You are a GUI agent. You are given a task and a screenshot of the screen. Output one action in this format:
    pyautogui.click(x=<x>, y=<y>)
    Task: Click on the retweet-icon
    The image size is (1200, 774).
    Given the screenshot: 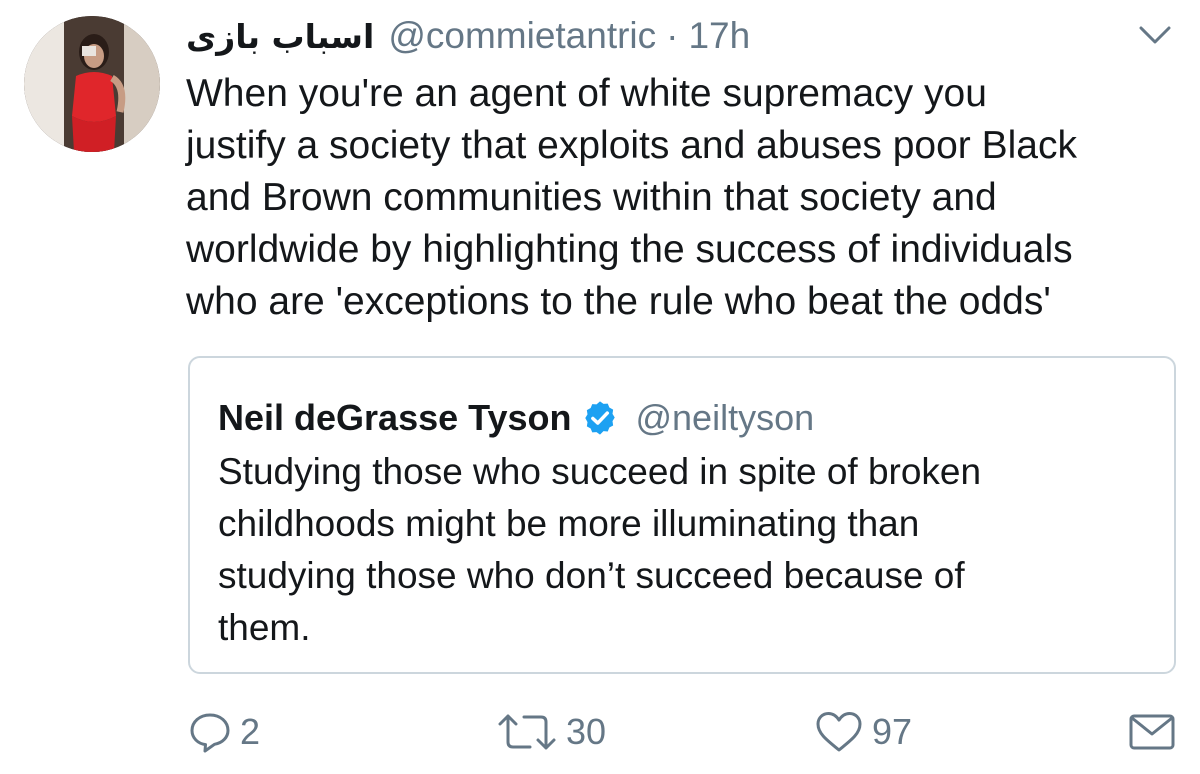 What is the action you would take?
    pyautogui.click(x=527, y=732)
    